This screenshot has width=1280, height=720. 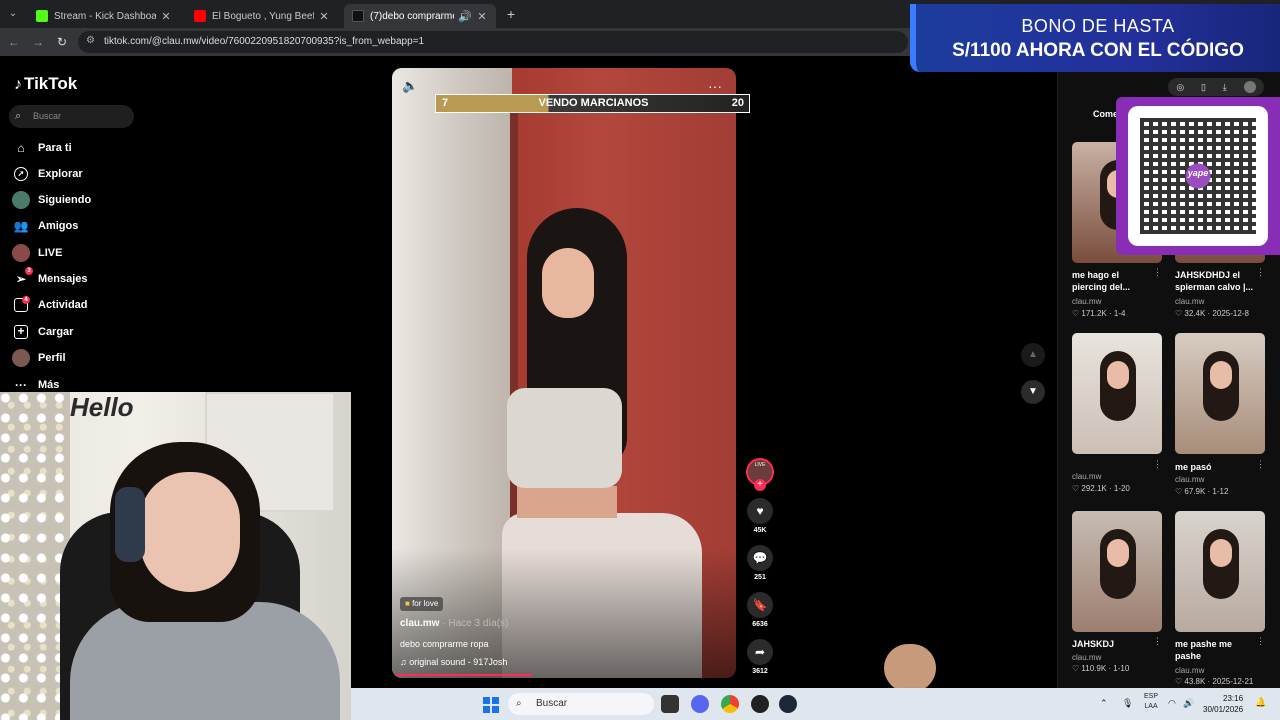 What do you see at coordinates (104, 16) in the screenshot?
I see `tab-kick-dashboard: Stream - Kick Dashboard ✕` at bounding box center [104, 16].